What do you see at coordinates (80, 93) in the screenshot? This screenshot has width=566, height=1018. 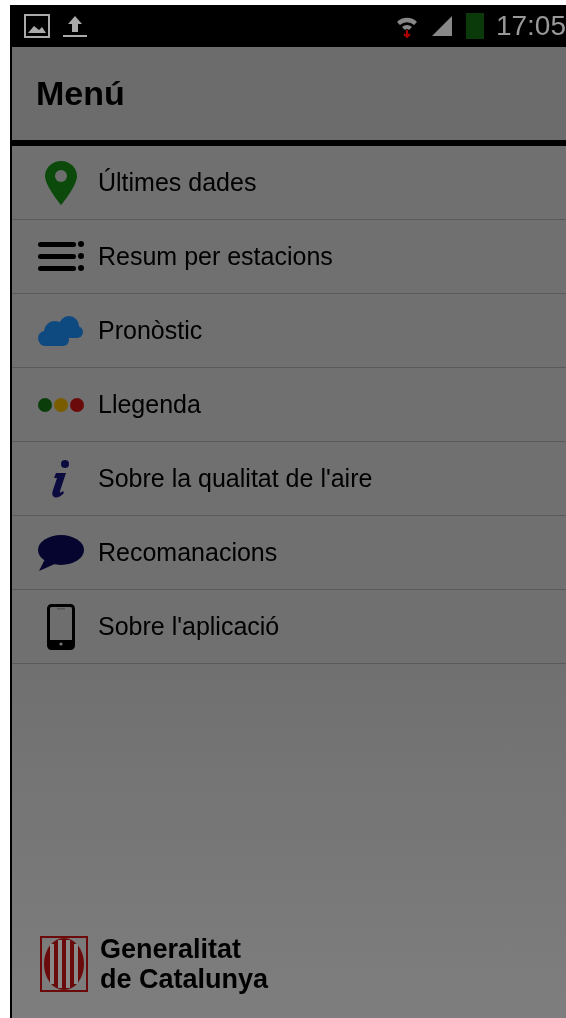 I see `screen-title: Menú` at bounding box center [80, 93].